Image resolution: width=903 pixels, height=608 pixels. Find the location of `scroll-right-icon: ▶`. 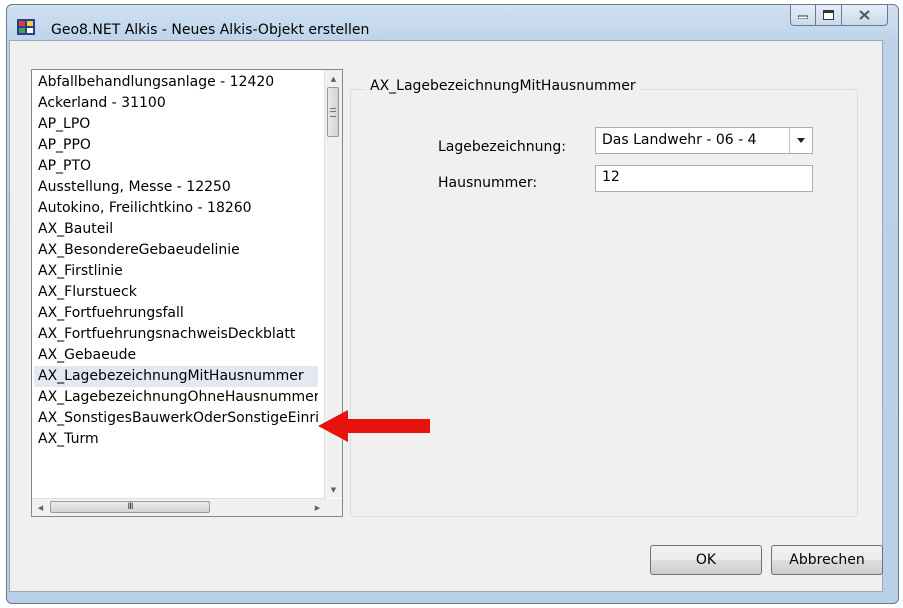

scroll-right-icon: ▶ is located at coordinates (317, 507).